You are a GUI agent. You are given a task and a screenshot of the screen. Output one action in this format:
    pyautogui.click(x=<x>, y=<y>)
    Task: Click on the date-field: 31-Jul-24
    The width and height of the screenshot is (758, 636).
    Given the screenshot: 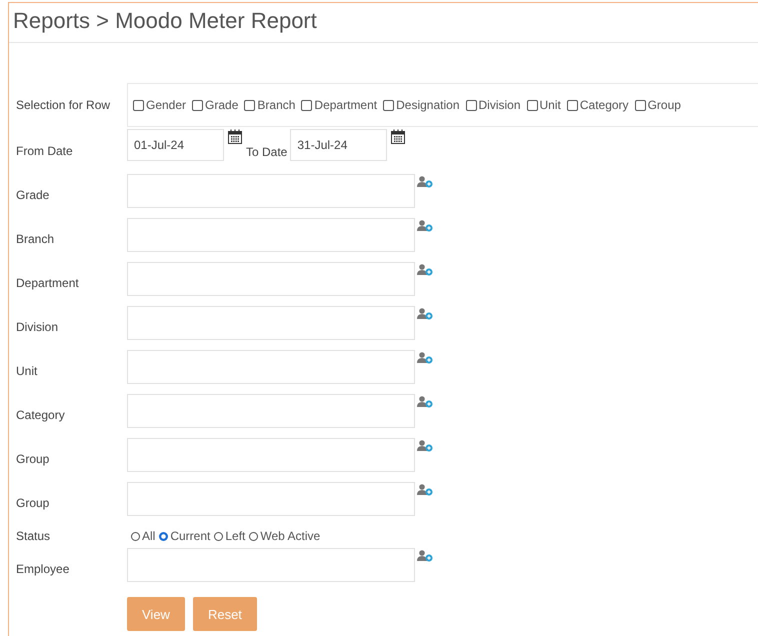 What is the action you would take?
    pyautogui.click(x=339, y=145)
    